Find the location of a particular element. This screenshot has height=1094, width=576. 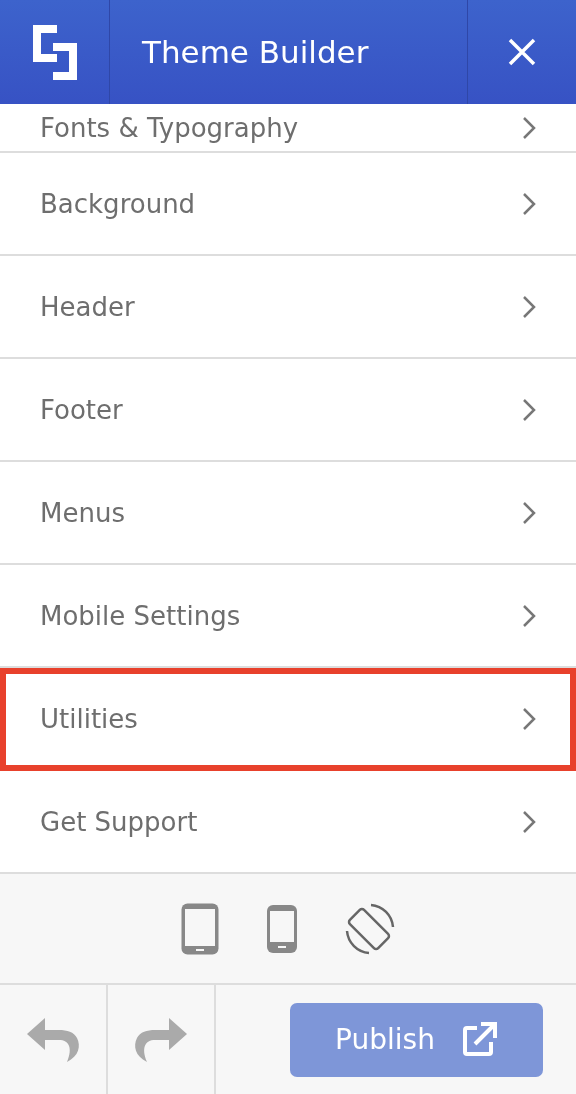

tablet-icon is located at coordinates (200, 928).